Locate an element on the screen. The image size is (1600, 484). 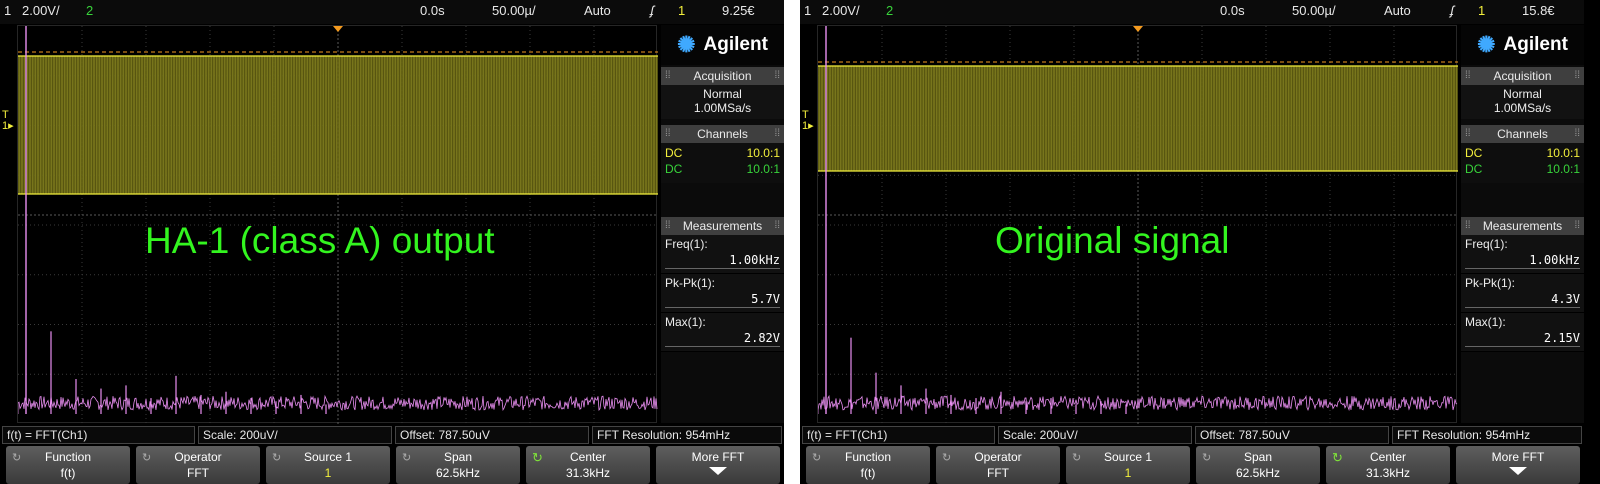
panel-separator is located at coordinates (792, 242).